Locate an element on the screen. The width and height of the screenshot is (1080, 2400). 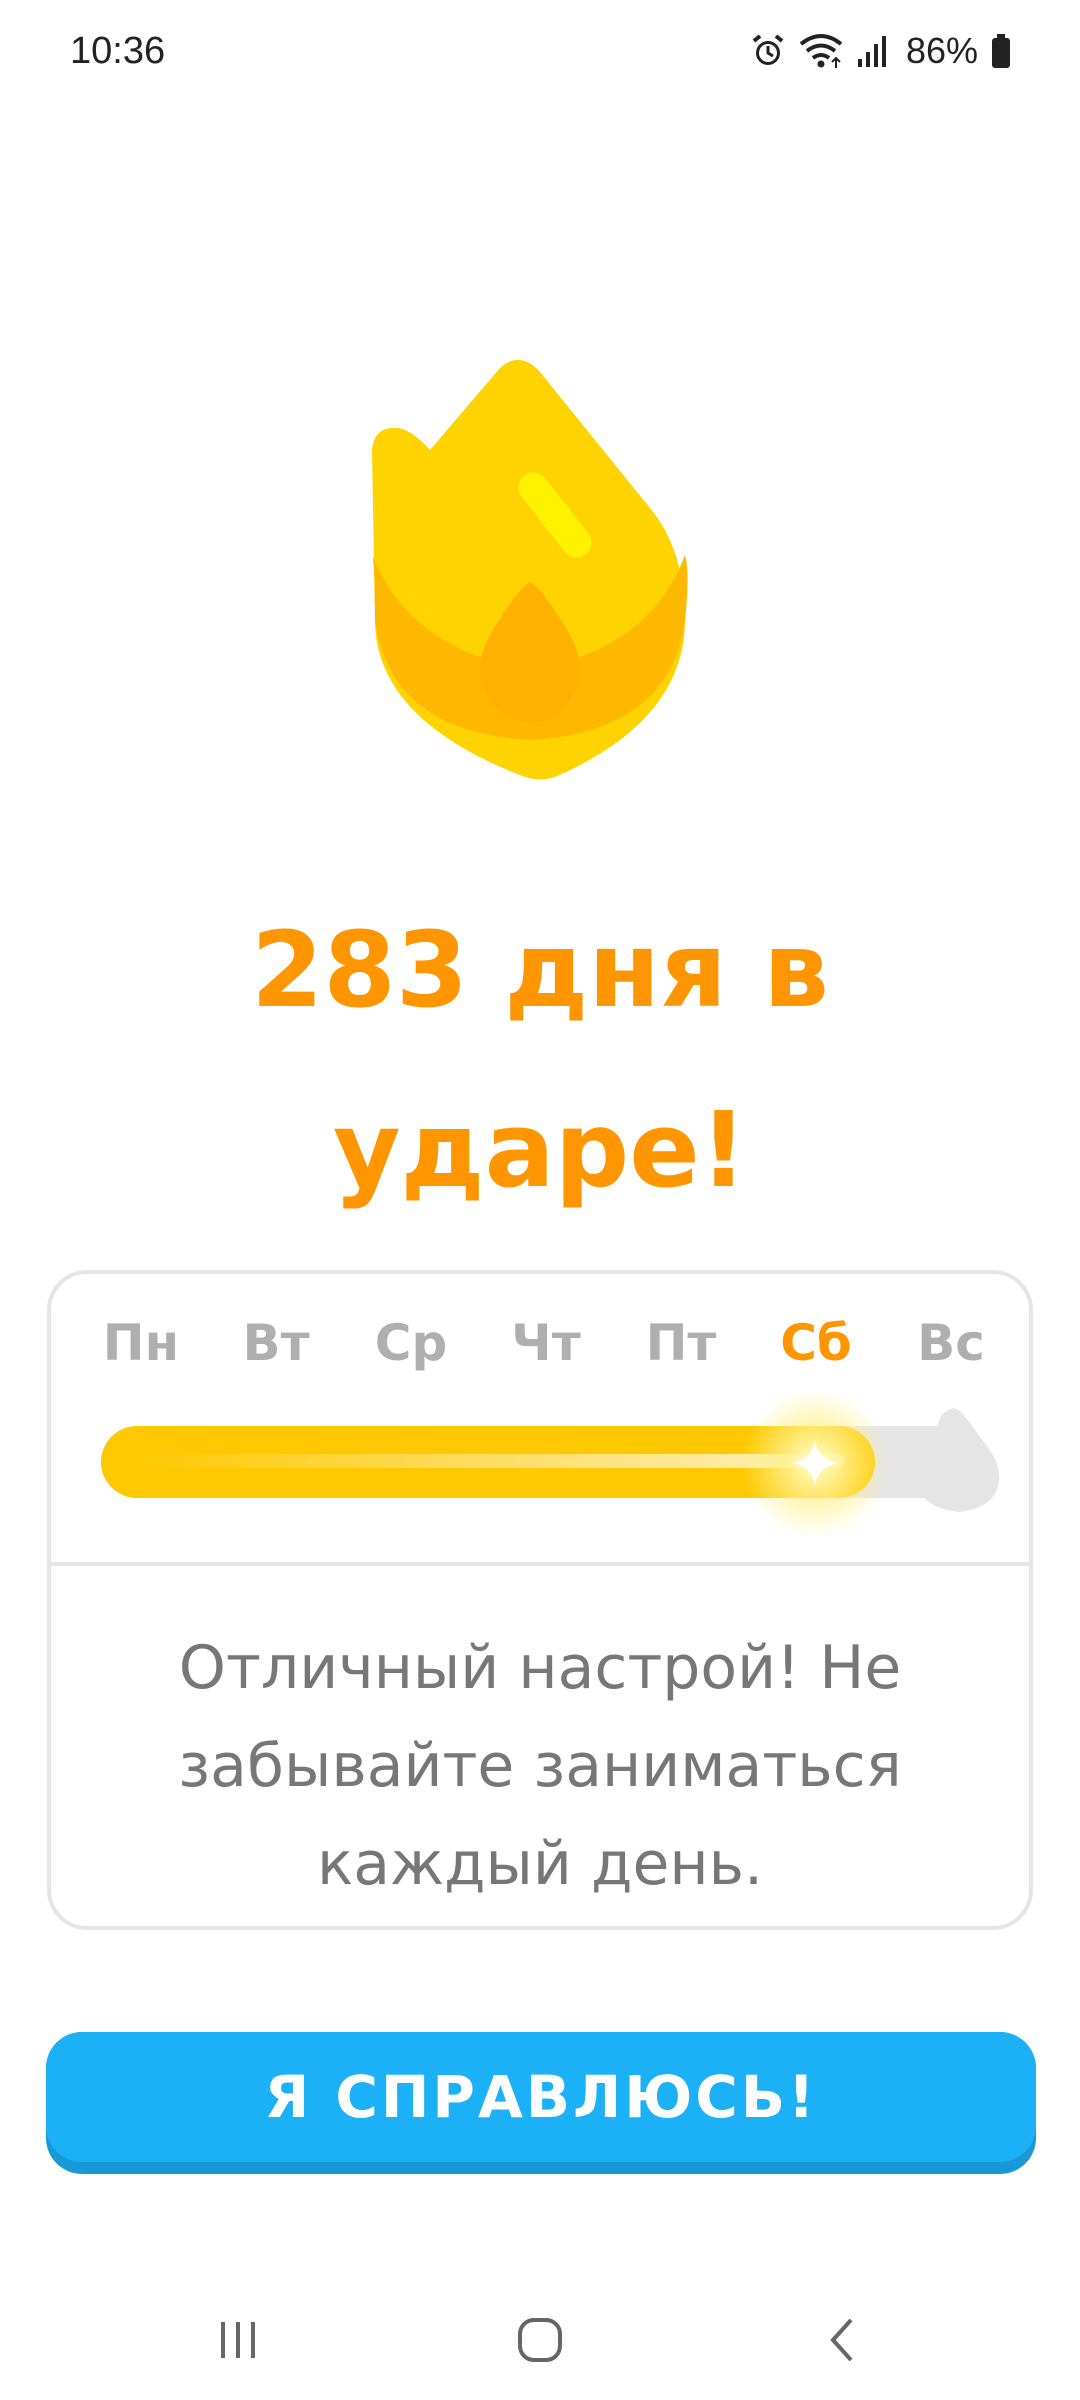
home-button is located at coordinates (540, 2340).